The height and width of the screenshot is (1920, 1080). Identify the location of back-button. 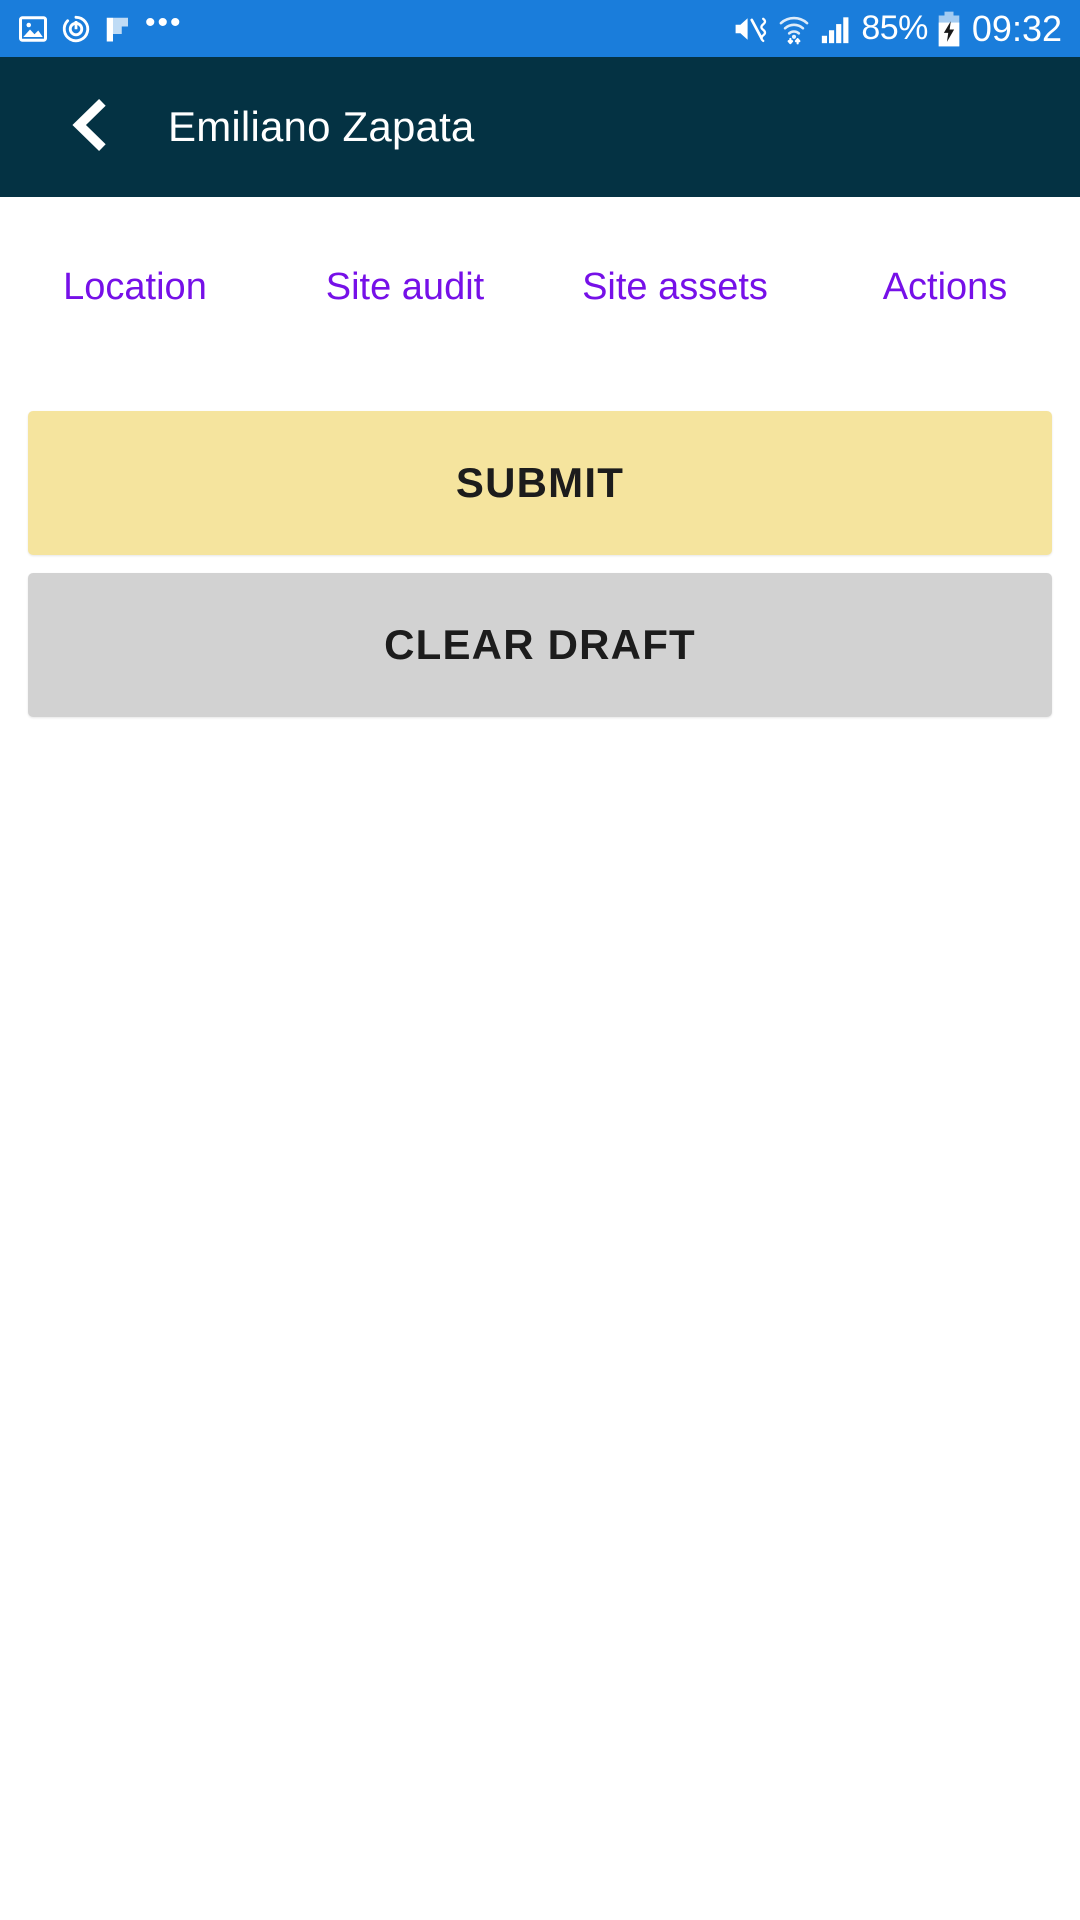
(90, 127).